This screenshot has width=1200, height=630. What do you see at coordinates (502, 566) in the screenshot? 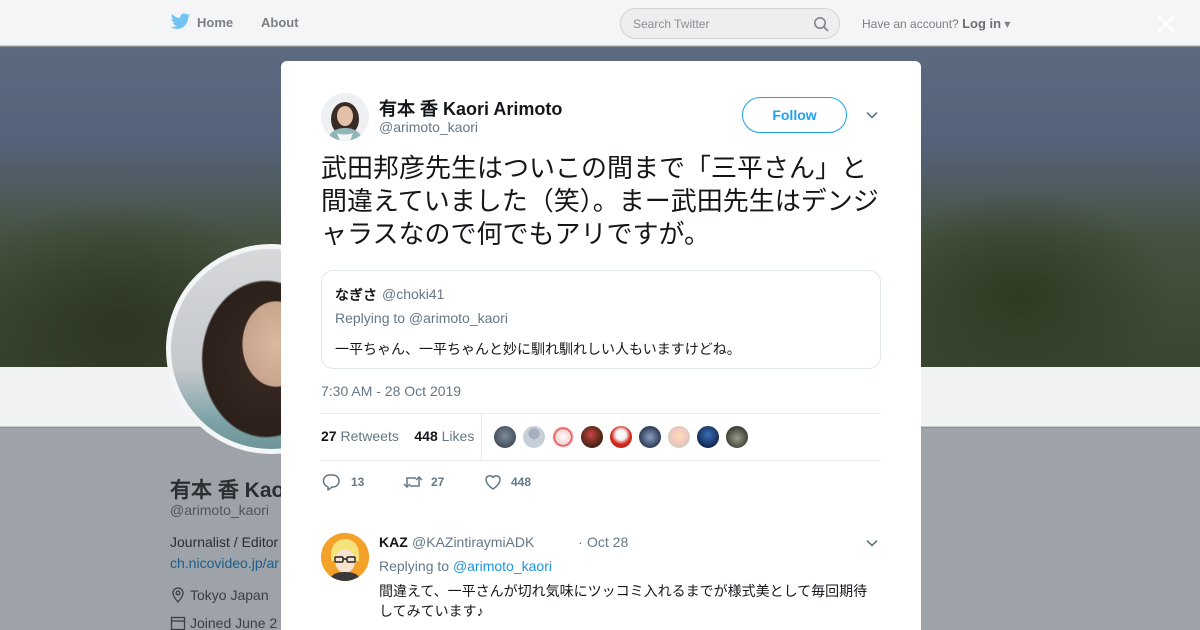
I see `replying-to-link: @arimoto_kaori` at bounding box center [502, 566].